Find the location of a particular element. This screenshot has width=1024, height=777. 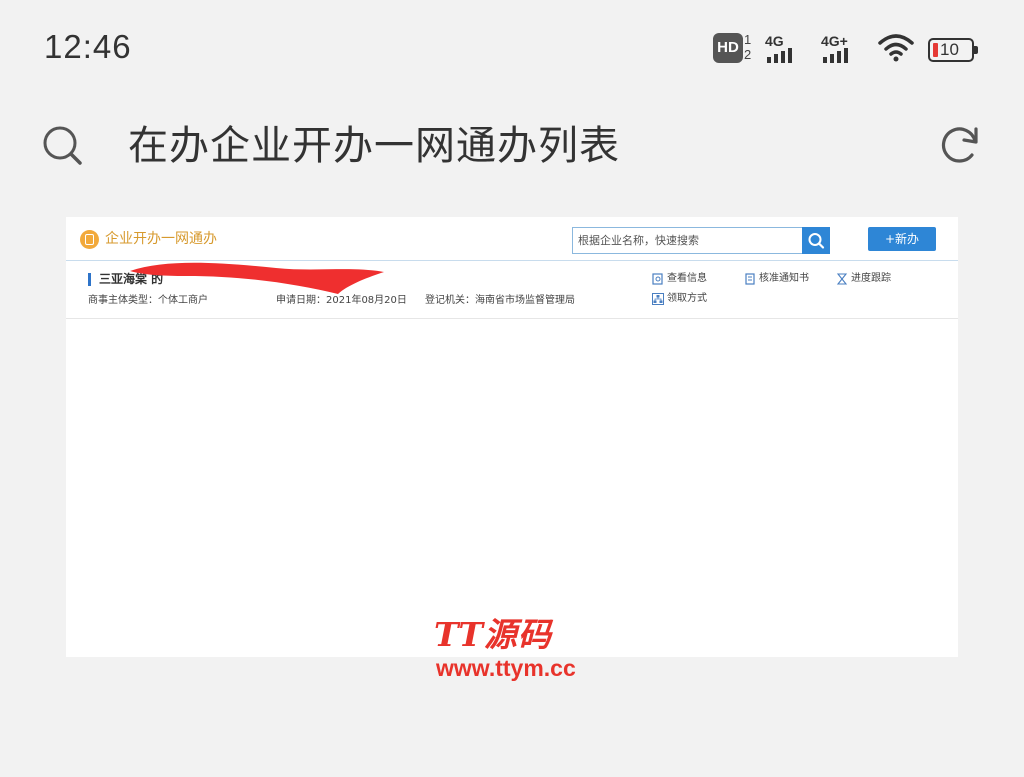

approval-notice-label: 核准通知书 is located at coordinates (784, 278).